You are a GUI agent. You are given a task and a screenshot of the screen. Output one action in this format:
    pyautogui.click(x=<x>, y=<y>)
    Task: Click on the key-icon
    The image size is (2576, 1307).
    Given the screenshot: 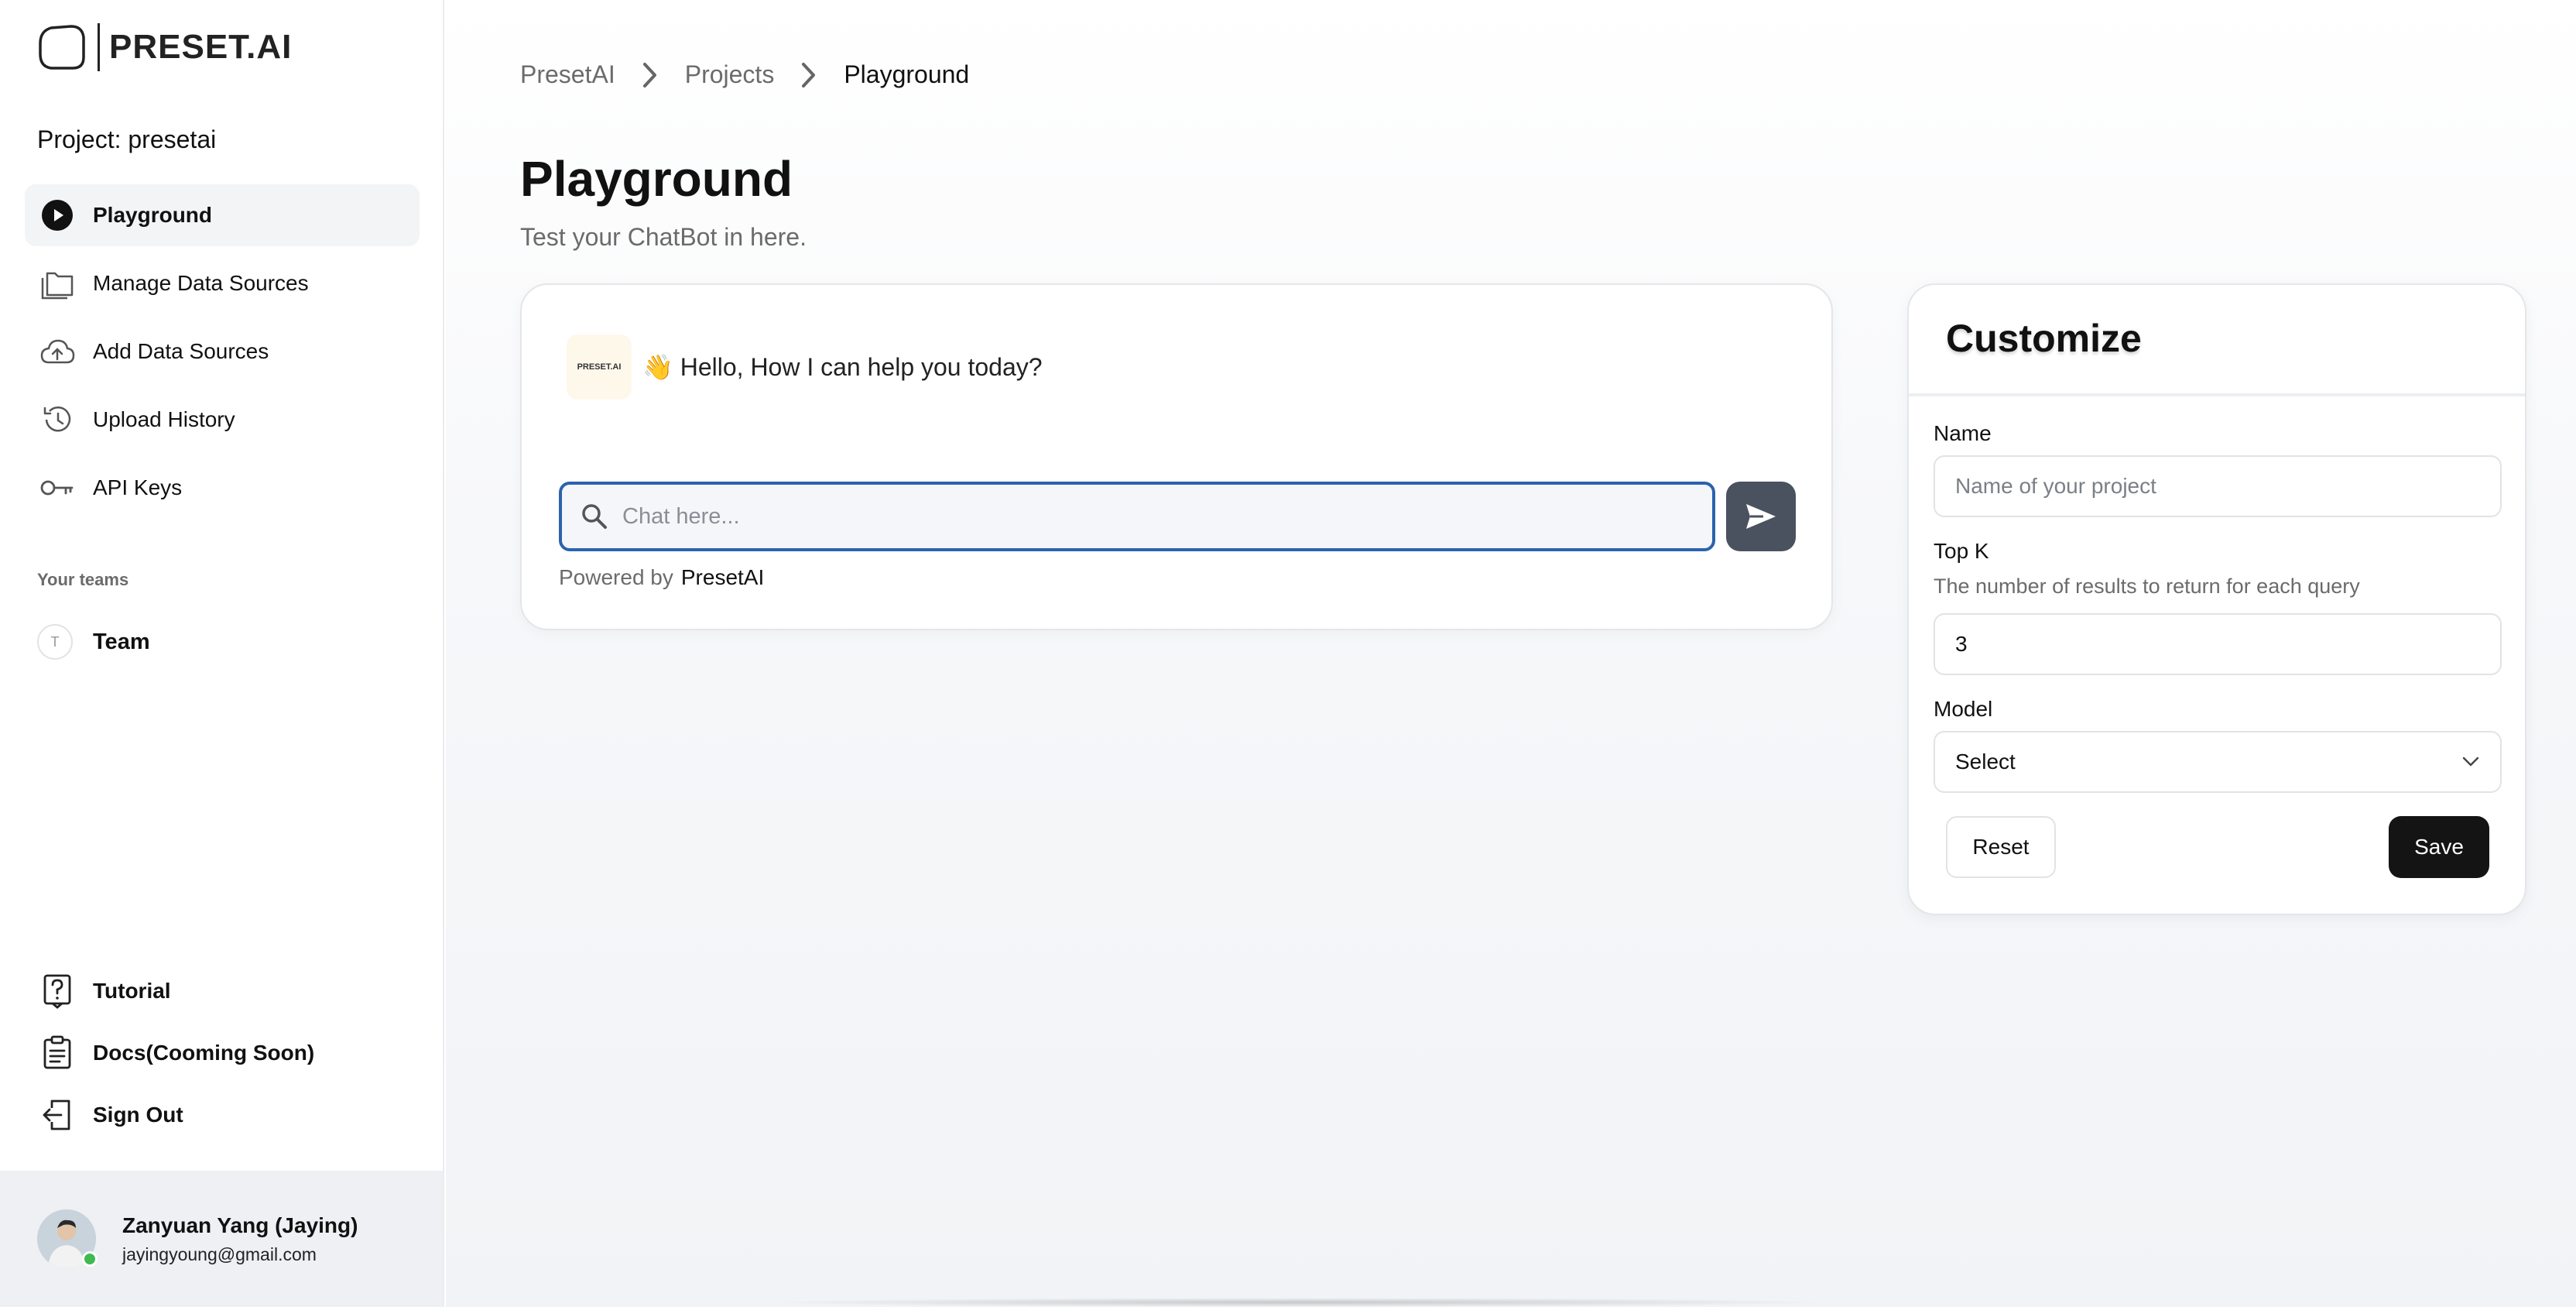 What is the action you would take?
    pyautogui.click(x=58, y=487)
    